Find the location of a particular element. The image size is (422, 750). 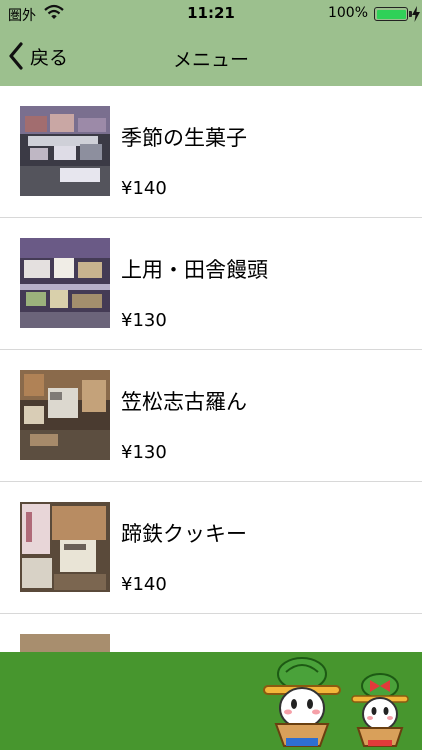

back-button: 戻る is located at coordinates (38, 56).